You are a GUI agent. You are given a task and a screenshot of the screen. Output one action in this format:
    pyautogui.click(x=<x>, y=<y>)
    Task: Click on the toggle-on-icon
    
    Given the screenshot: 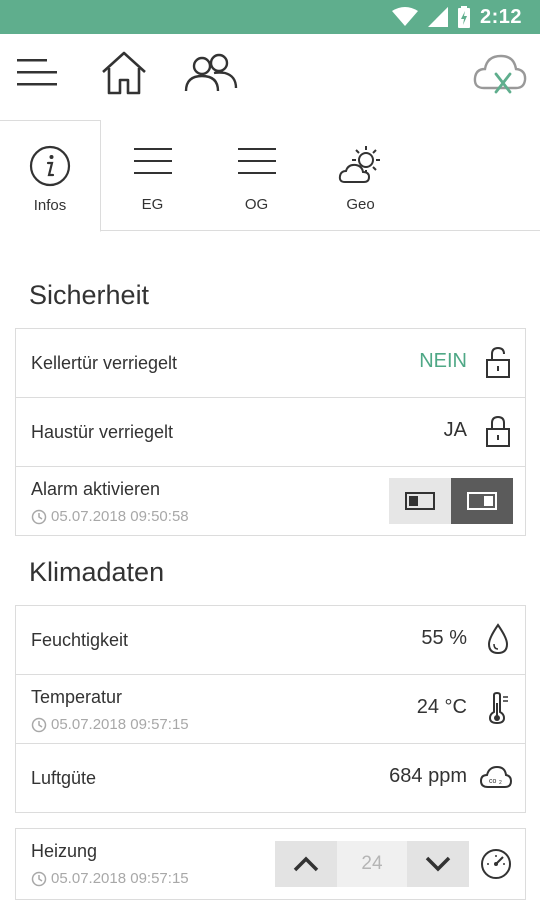 What is the action you would take?
    pyautogui.click(x=482, y=501)
    